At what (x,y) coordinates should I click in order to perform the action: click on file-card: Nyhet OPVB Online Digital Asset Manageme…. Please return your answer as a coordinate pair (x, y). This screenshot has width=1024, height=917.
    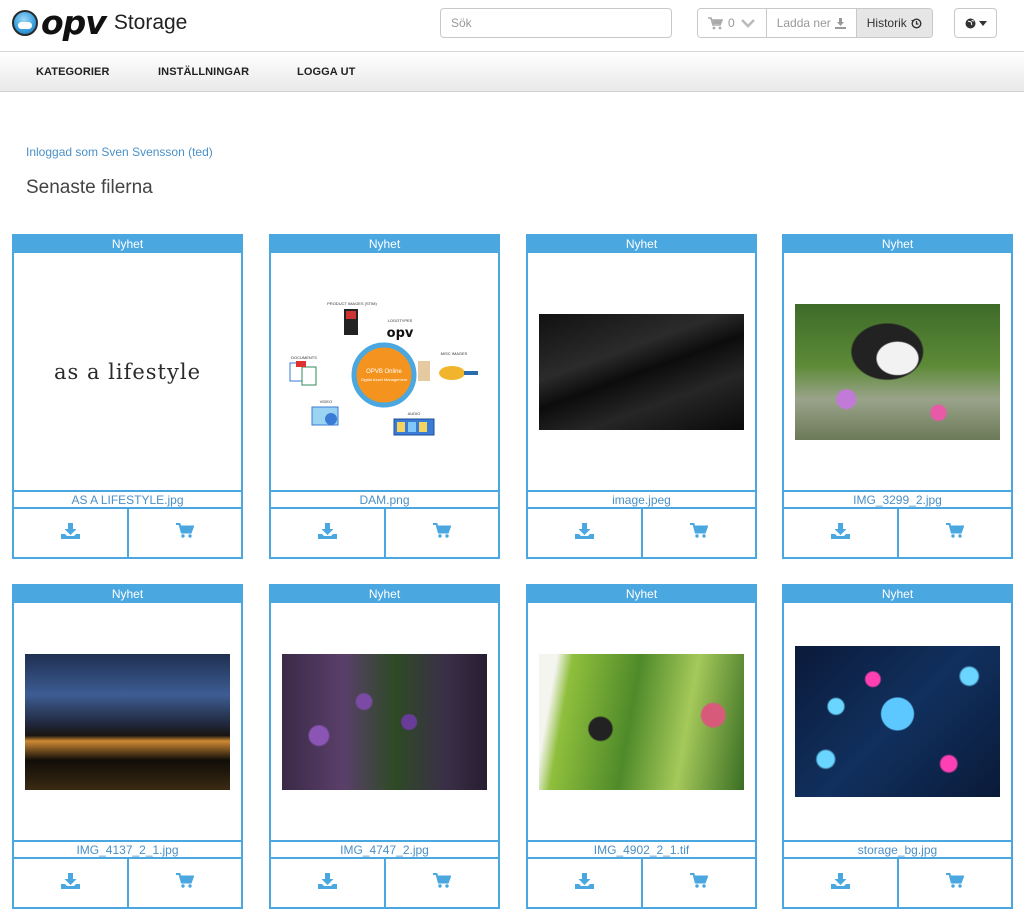
    Looking at the image, I should click on (384, 396).